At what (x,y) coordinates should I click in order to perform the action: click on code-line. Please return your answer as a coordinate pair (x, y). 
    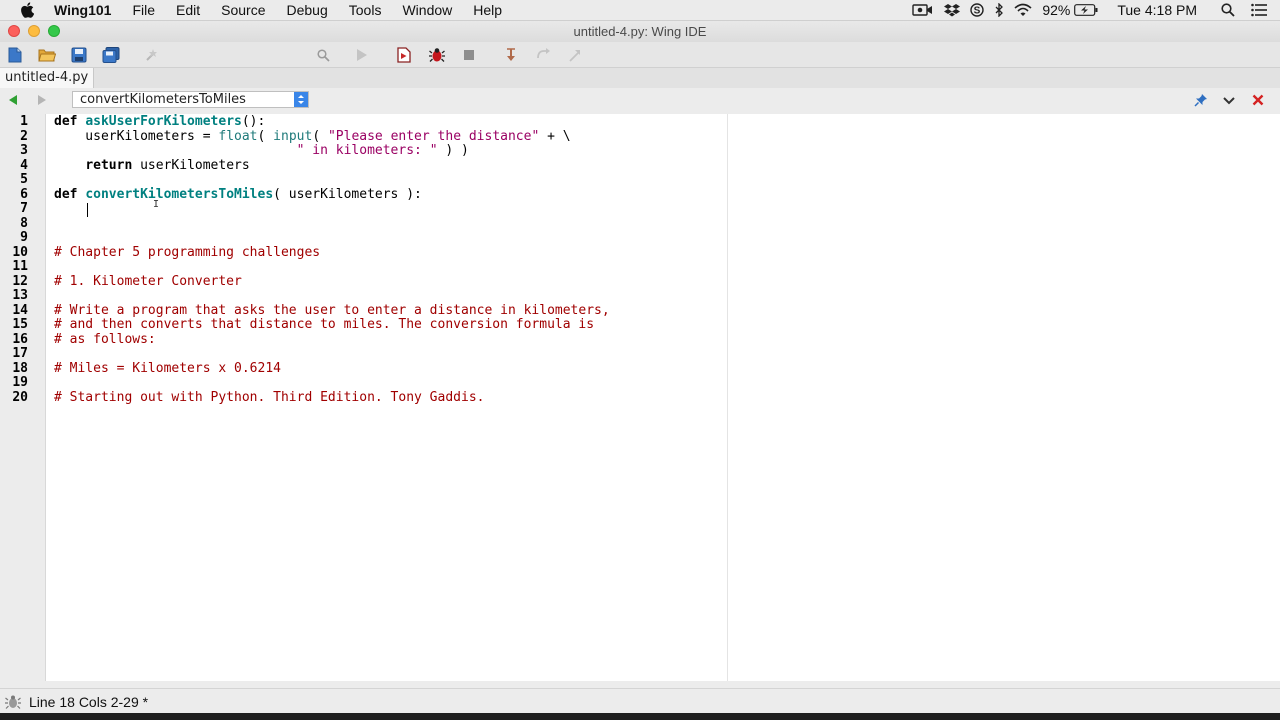
    Looking at the image, I should click on (69, 209).